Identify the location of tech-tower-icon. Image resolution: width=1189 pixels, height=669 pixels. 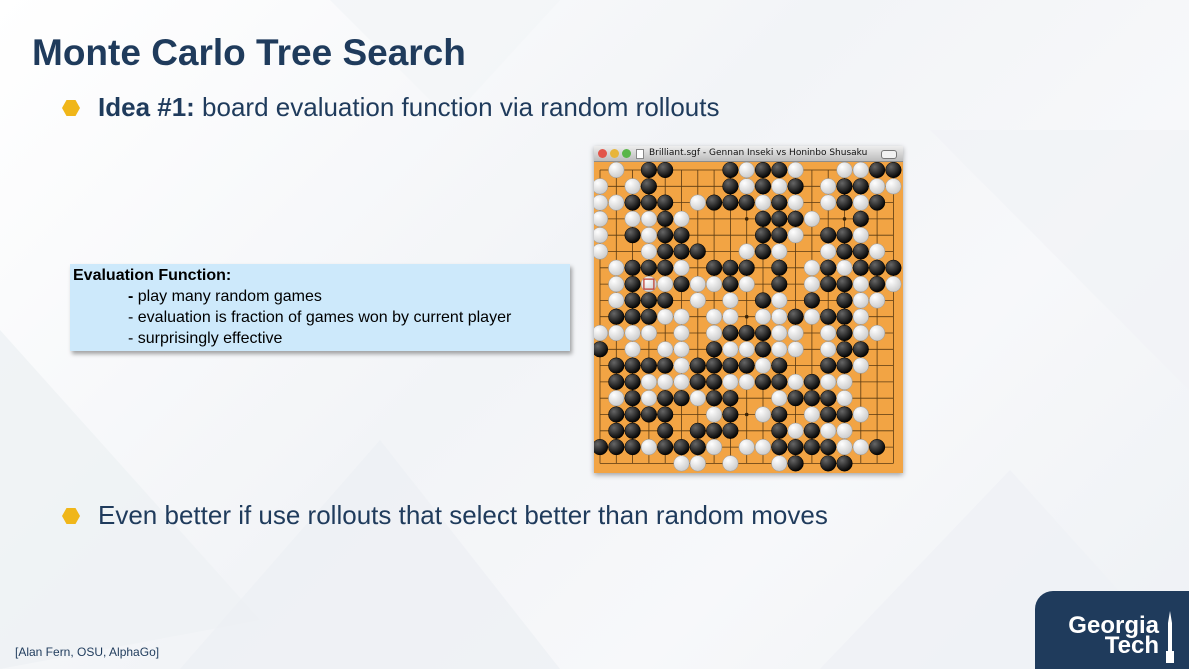
(1170, 637).